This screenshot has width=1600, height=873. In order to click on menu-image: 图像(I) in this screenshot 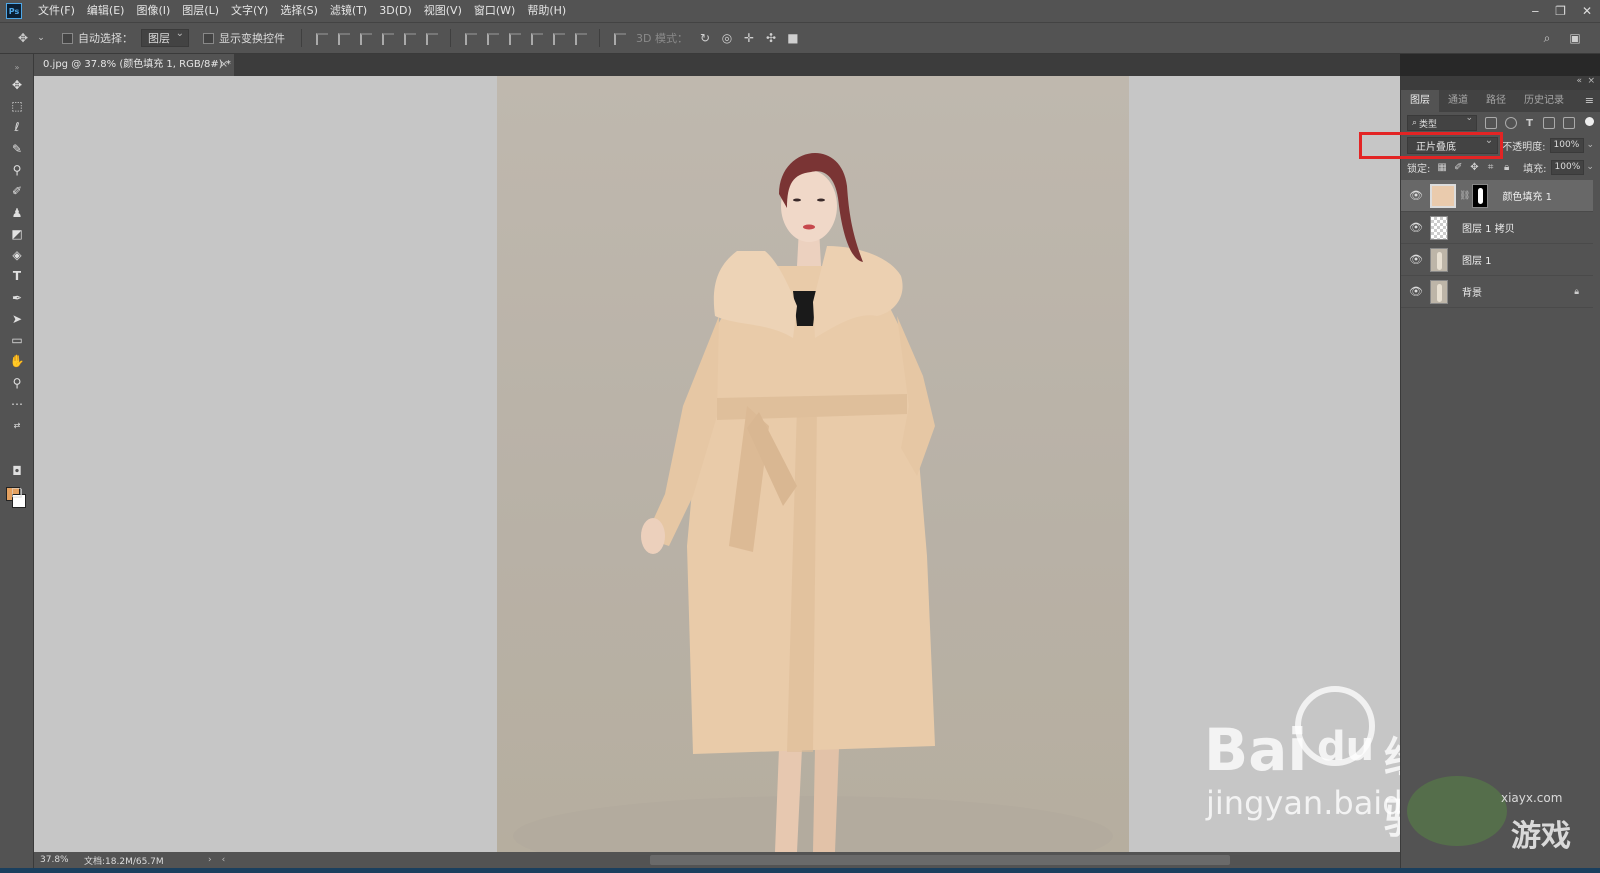, I will do `click(153, 11)`.